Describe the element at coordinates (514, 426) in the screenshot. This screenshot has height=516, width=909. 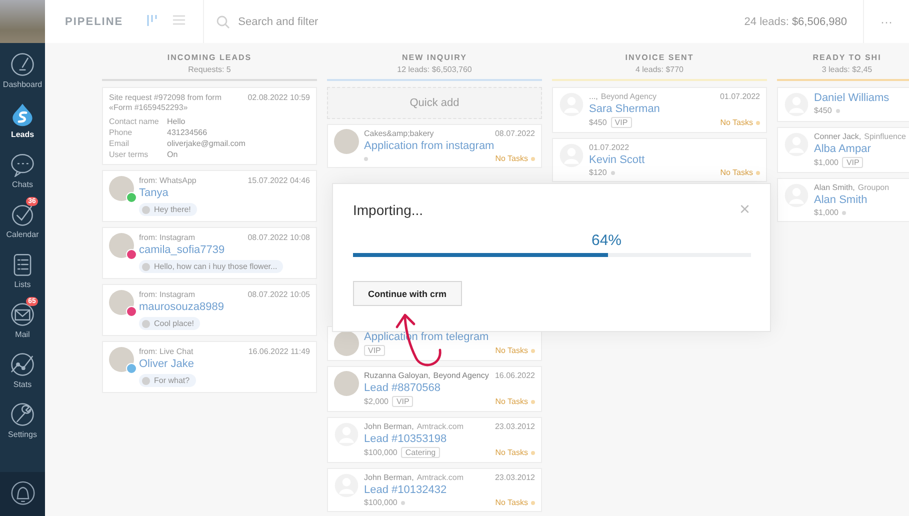
I see `date-label: 23.03.2012` at that location.